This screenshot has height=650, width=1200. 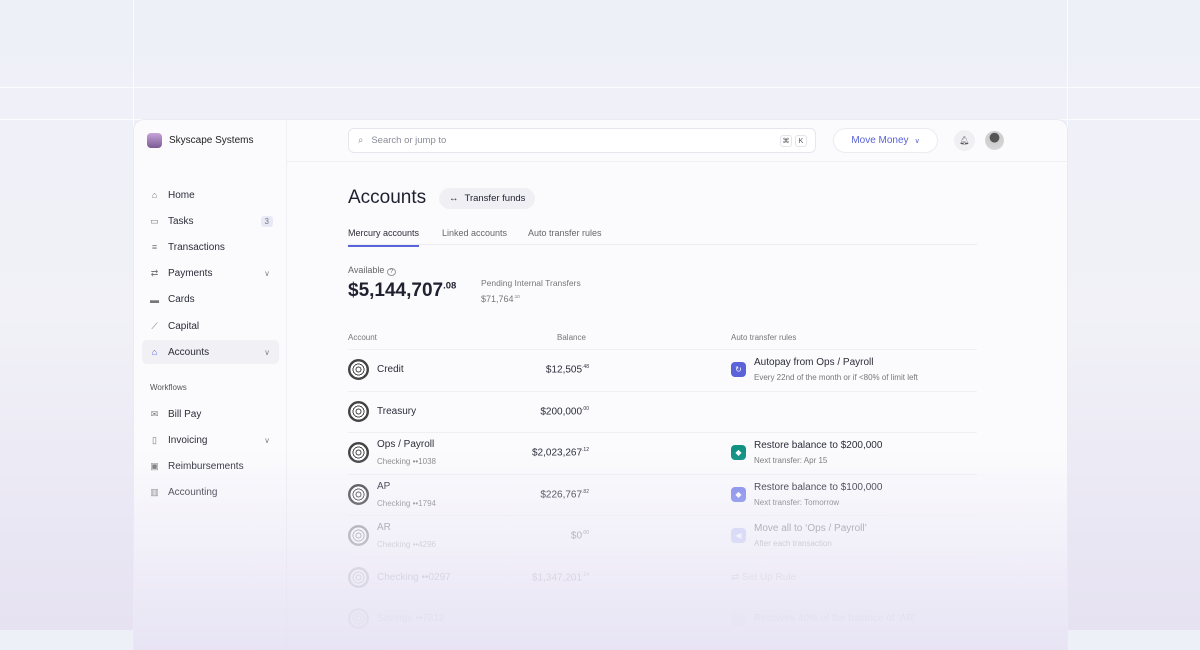 I want to click on sidebar-item-accounts: ⌂ Accounts ∨, so click(x=210, y=352).